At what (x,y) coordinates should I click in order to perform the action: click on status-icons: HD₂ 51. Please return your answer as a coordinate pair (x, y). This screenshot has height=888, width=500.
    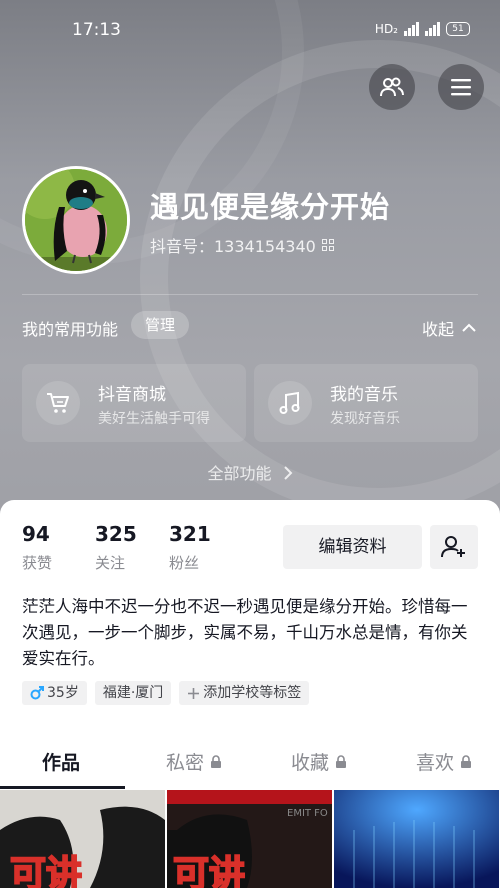
    Looking at the image, I should click on (422, 29).